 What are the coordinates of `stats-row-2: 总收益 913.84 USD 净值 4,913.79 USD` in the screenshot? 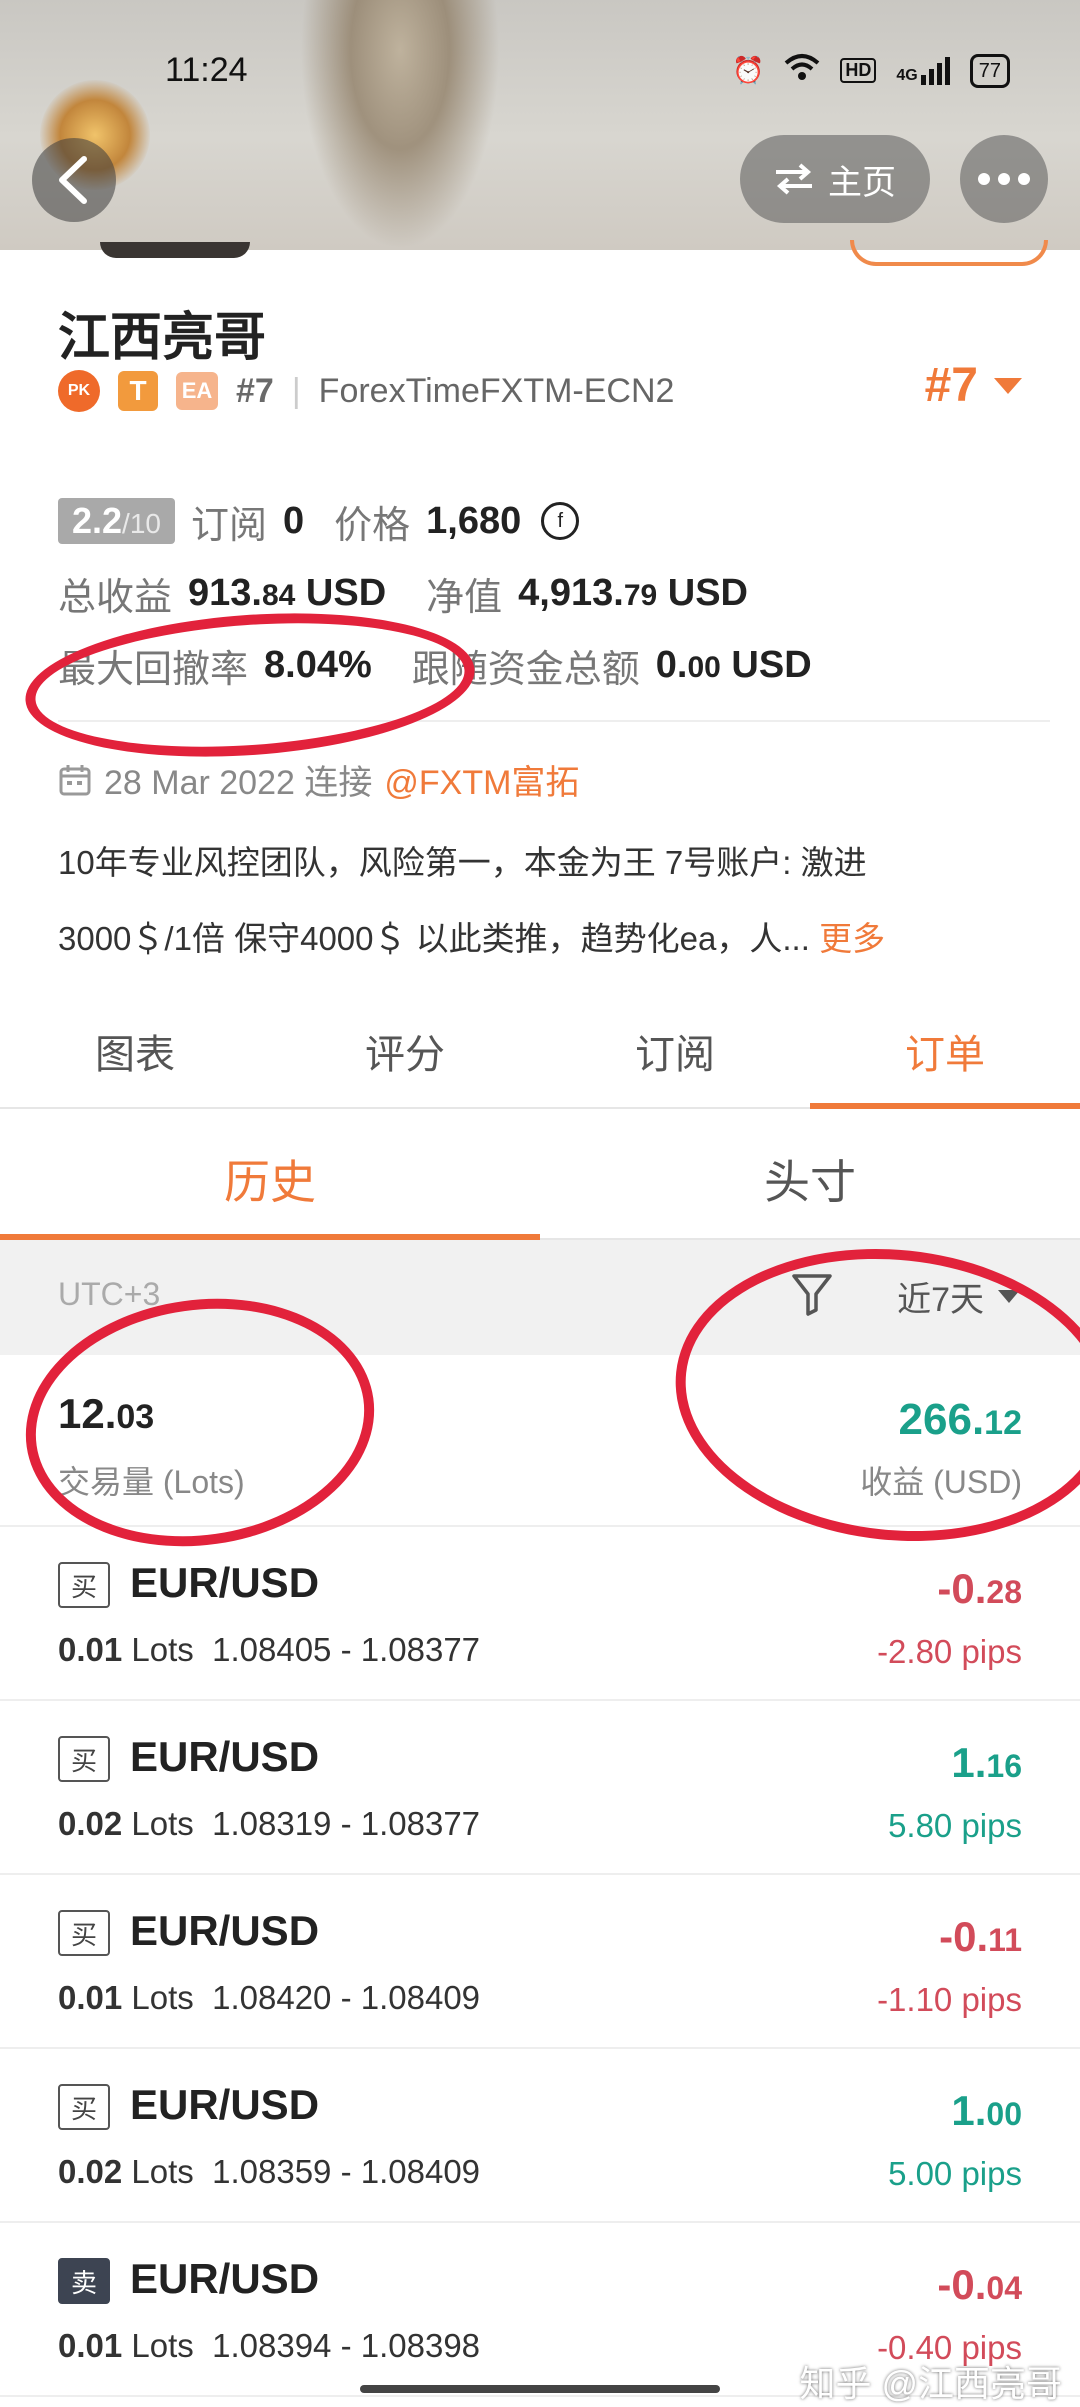 It's located at (435, 593).